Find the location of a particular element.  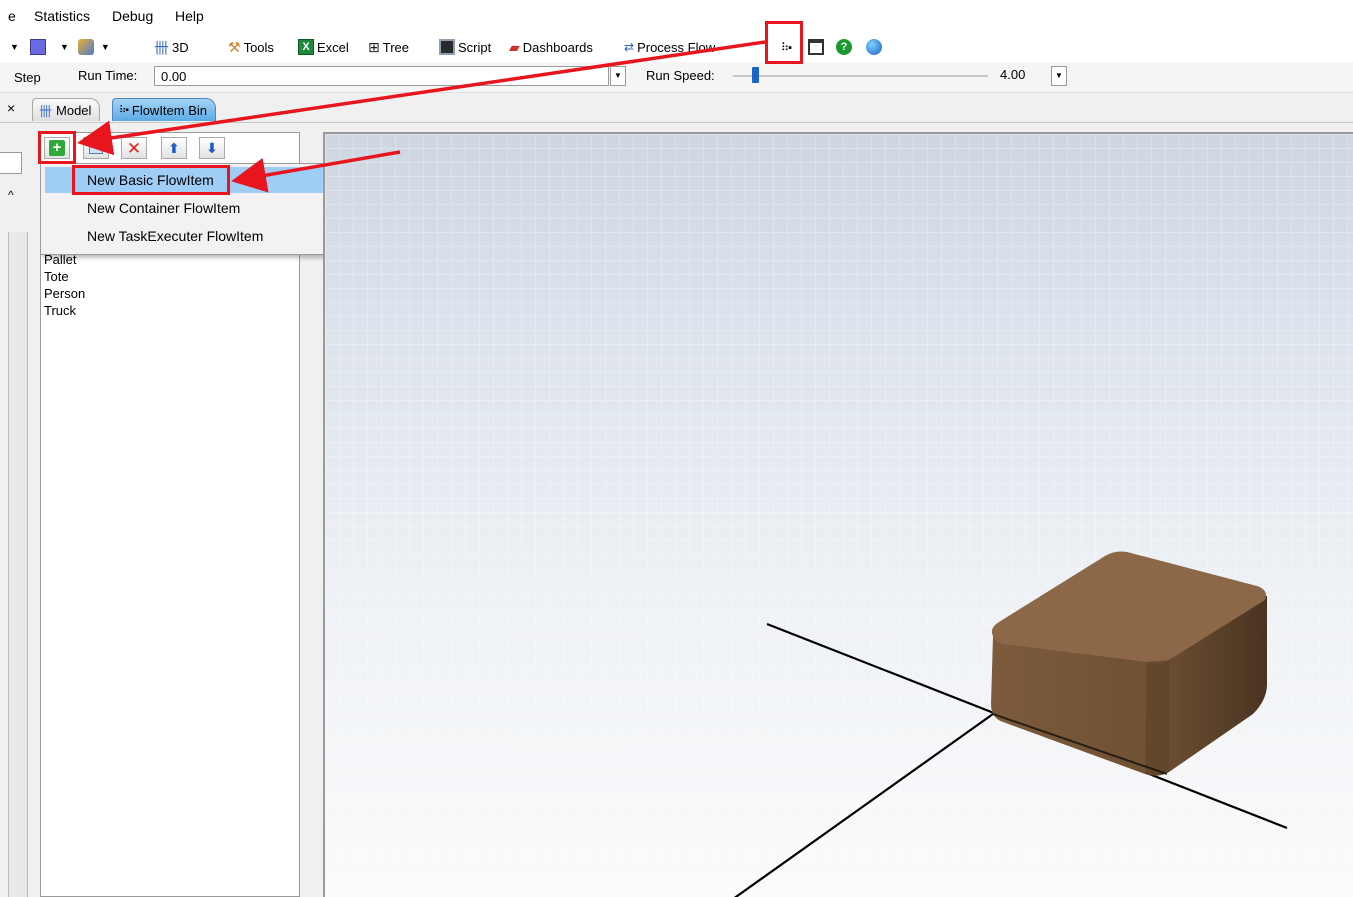

run-time-dropdown: ▼ is located at coordinates (618, 76).